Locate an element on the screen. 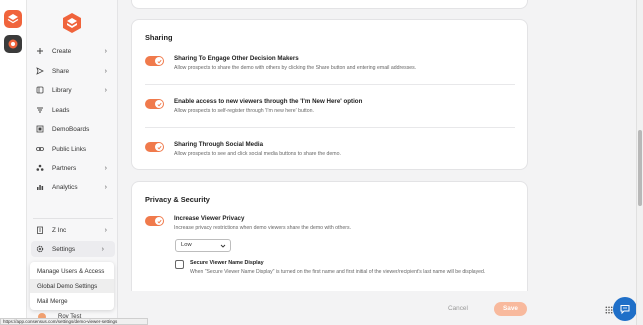 This screenshot has height=325, width=643. sidebar-item-demoboards: DemoBoards is located at coordinates (72, 129).